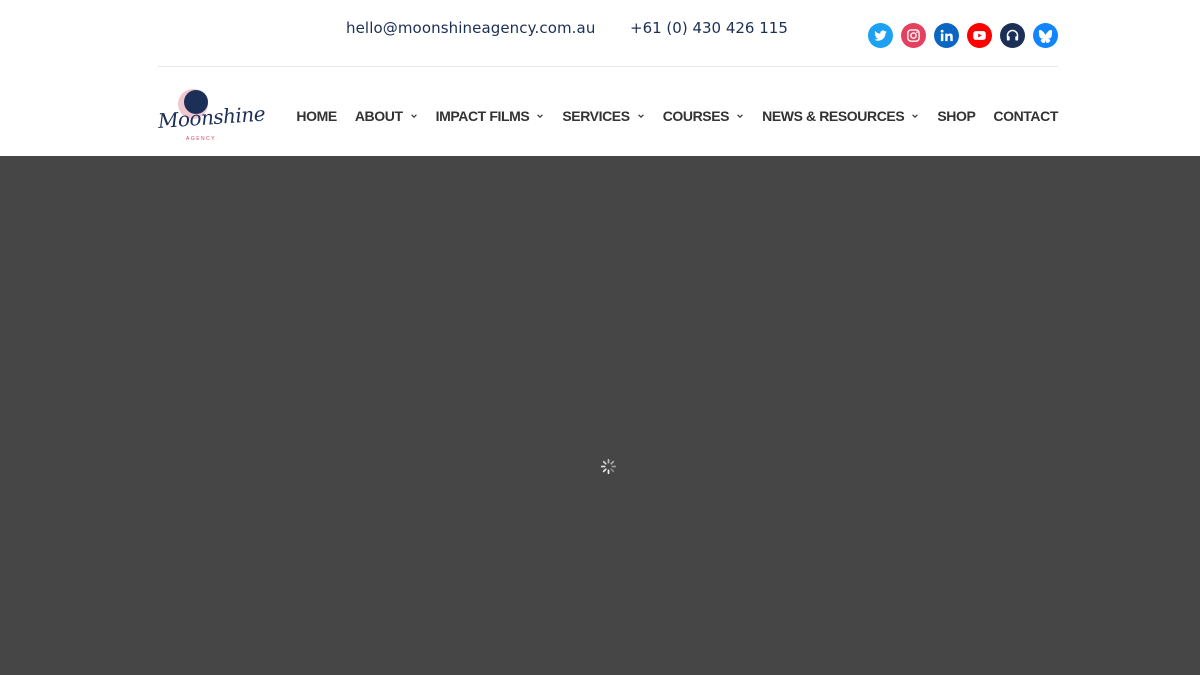  I want to click on bluesky-link, so click(1045, 35).